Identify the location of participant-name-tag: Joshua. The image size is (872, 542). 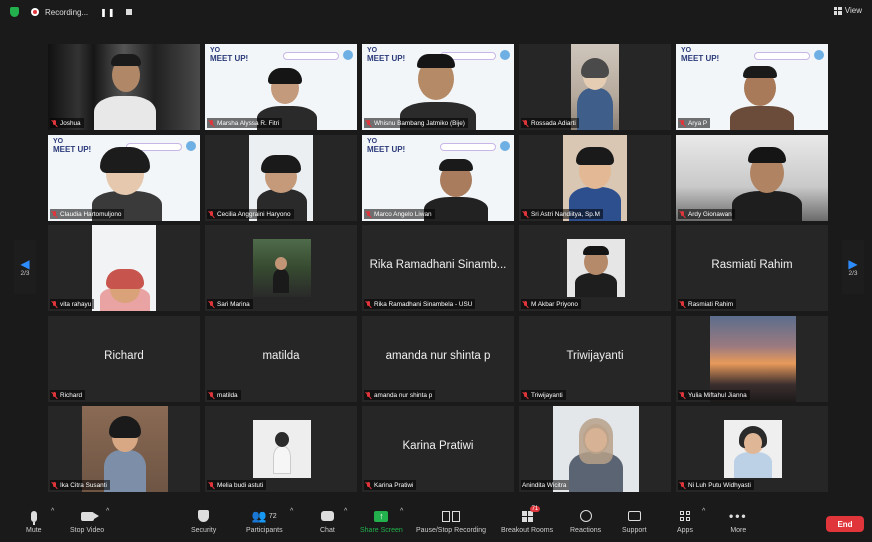
(67, 123).